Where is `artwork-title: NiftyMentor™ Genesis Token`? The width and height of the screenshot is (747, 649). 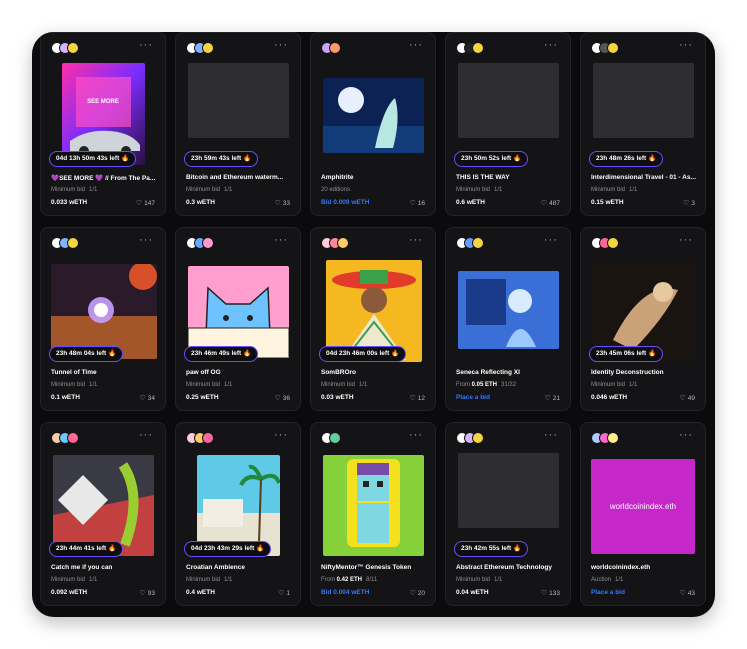
artwork-title: NiftyMentor™ Genesis Token is located at coordinates (376, 567).